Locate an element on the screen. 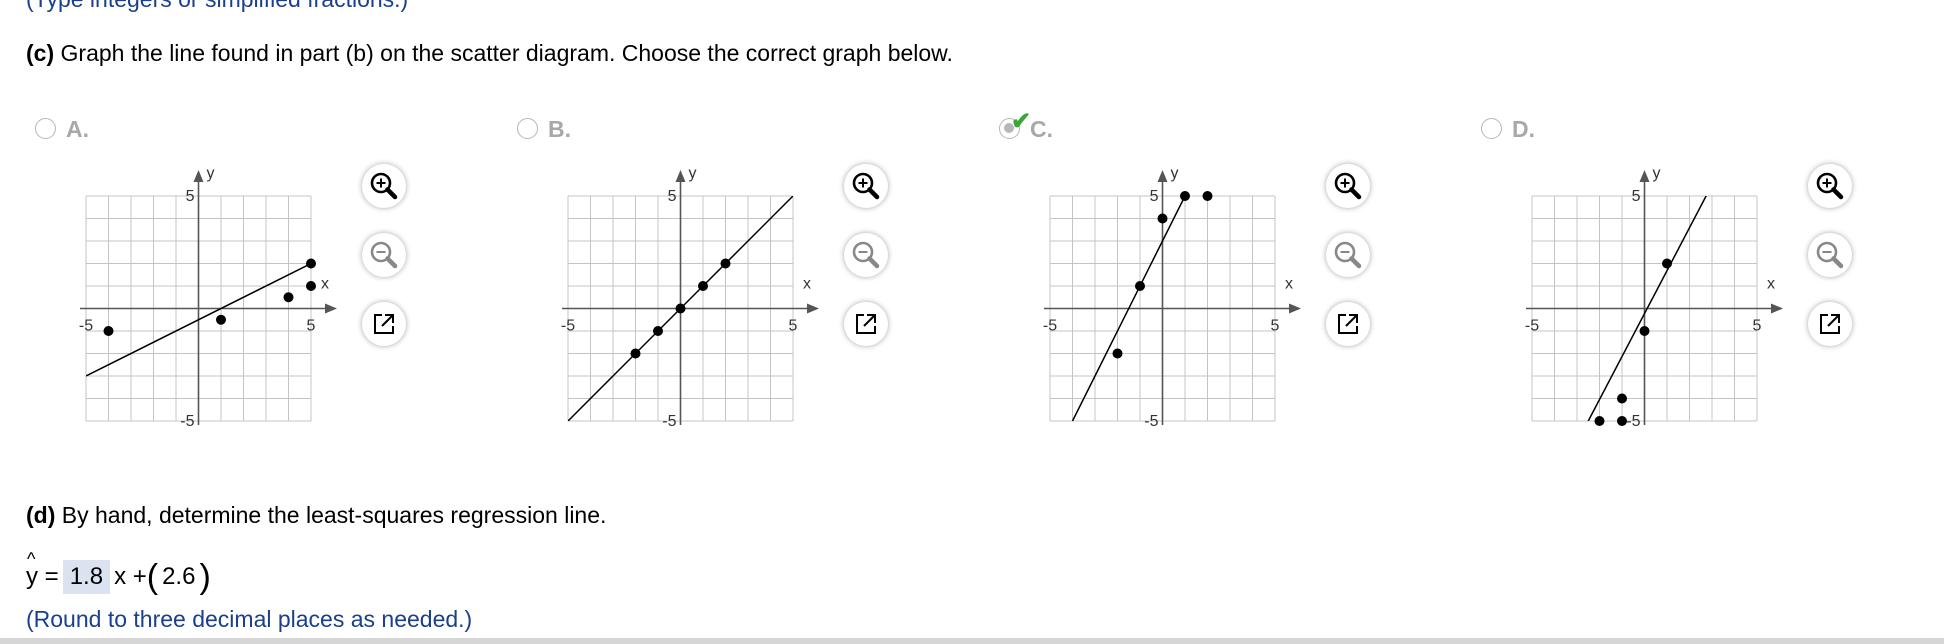 This screenshot has width=1944, height=644. y-hat: ^ y = is located at coordinates (42, 570).